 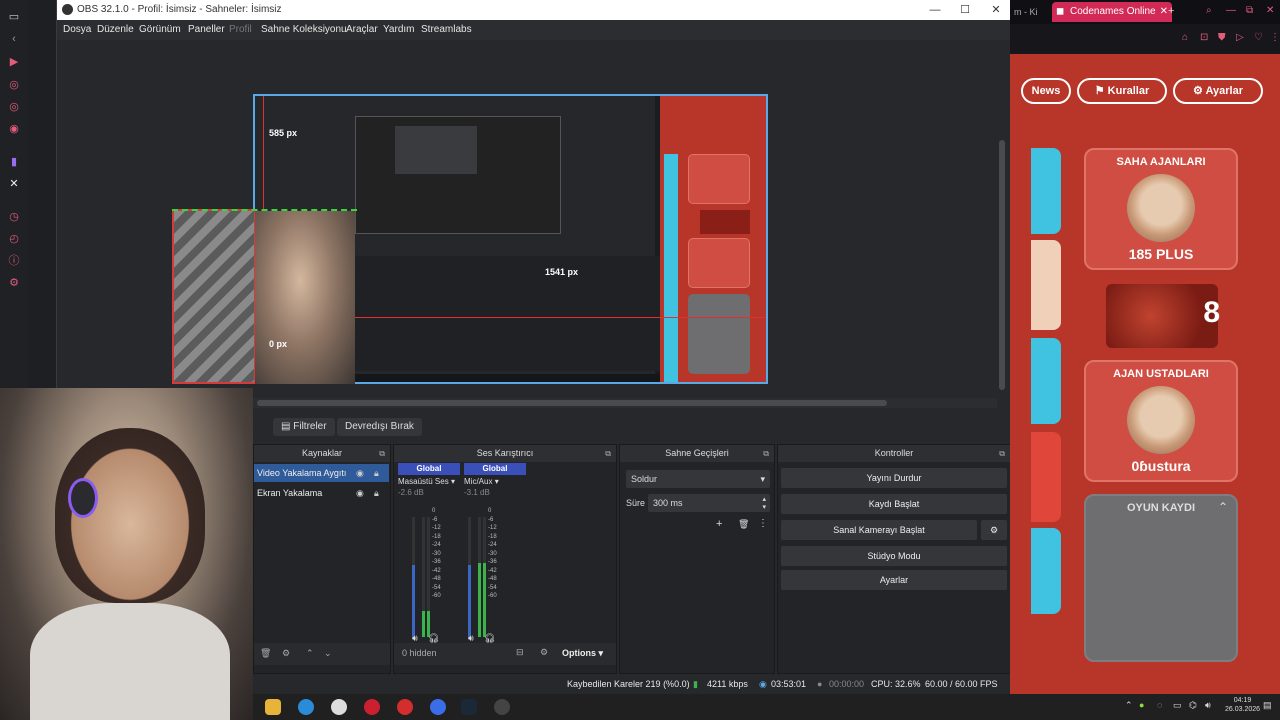 What do you see at coordinates (14, 283) in the screenshot?
I see `settings-icon: ⚙` at bounding box center [14, 283].